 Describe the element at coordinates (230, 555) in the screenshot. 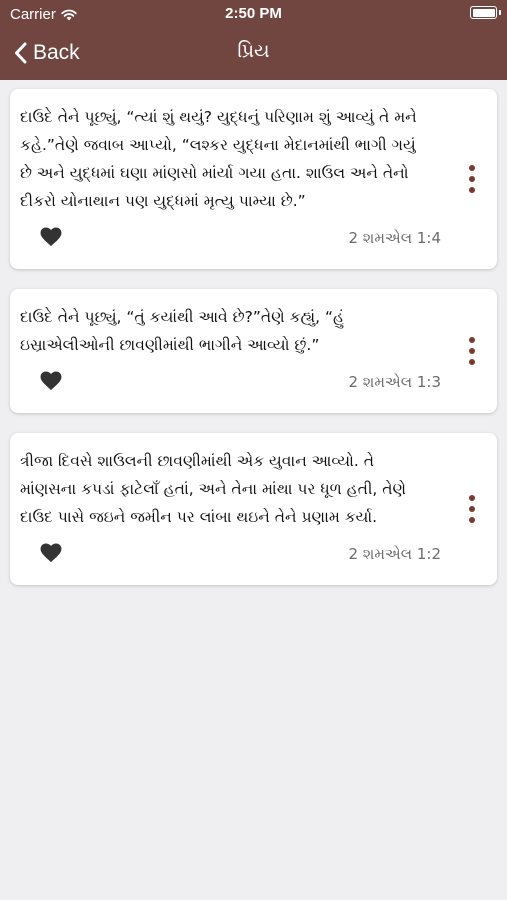

I see `verse-footer: 2 શમએલ 1:2` at that location.